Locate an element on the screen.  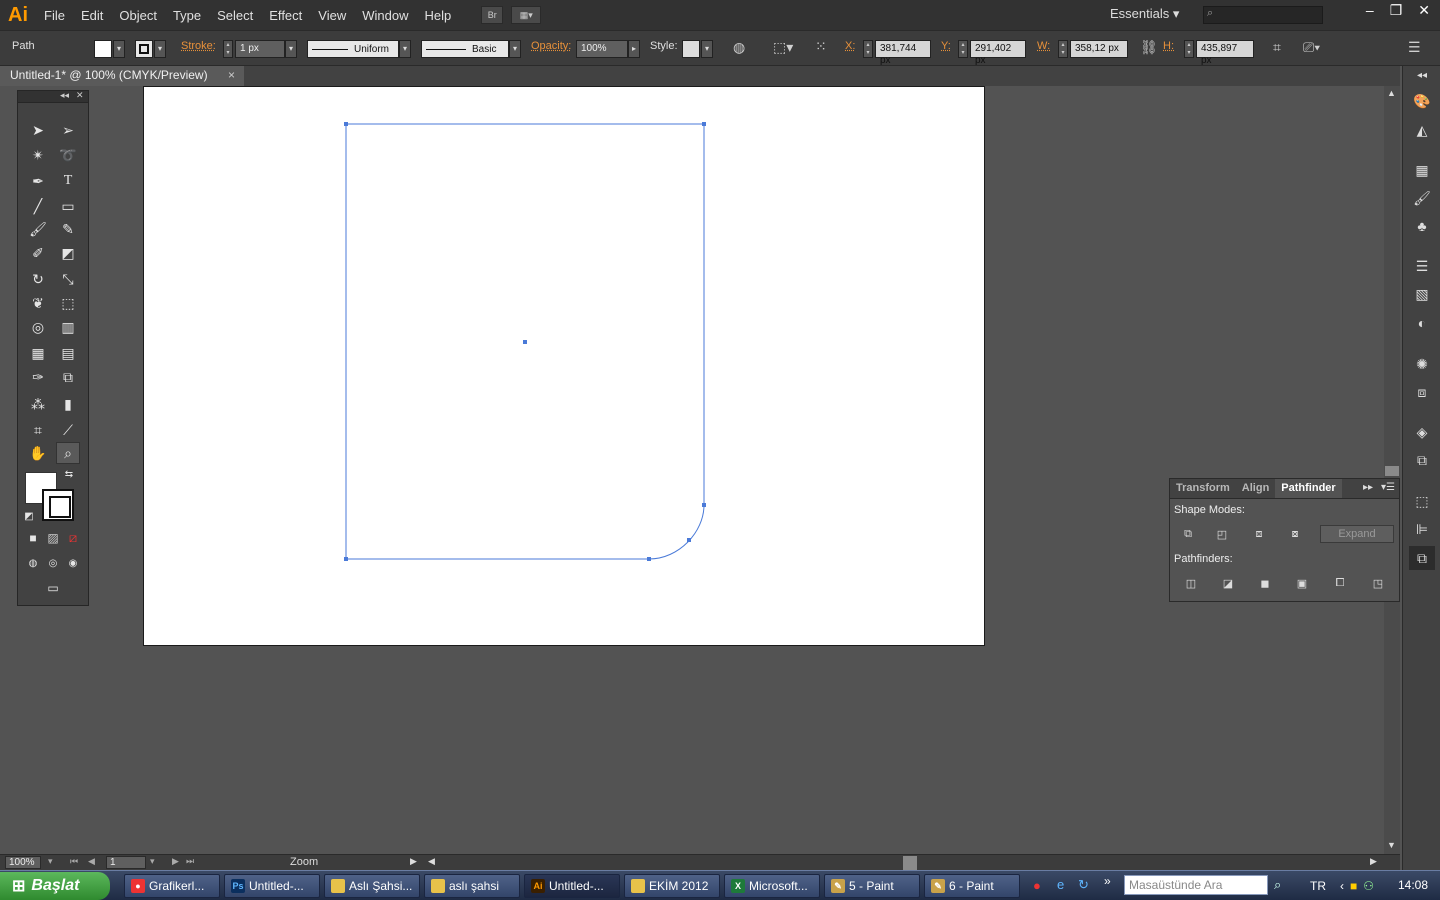
draw-inside-icon: ◉ is located at coordinates (73, 563).